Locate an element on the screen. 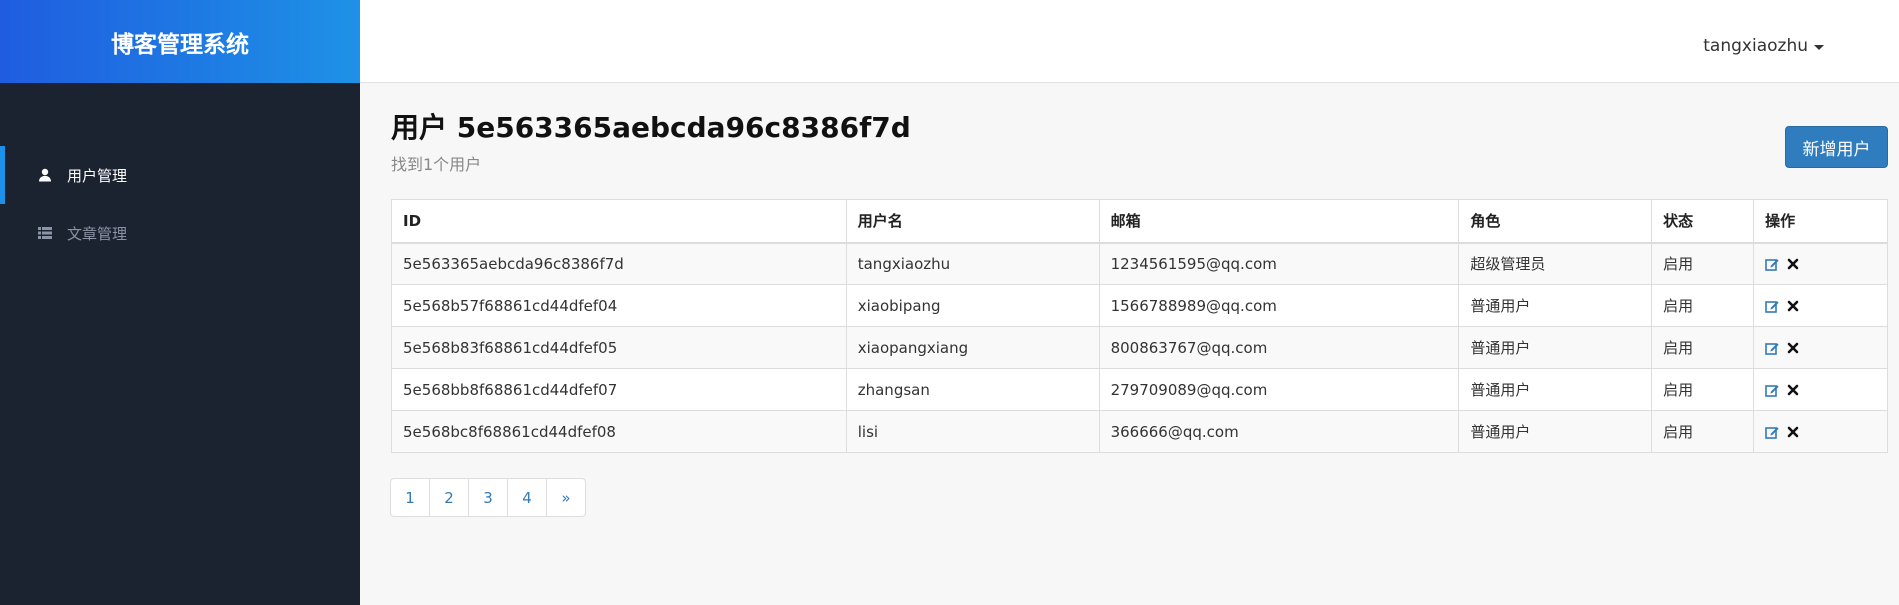 This screenshot has width=1899, height=605. user-menu: tangxiaozhu is located at coordinates (1763, 46).